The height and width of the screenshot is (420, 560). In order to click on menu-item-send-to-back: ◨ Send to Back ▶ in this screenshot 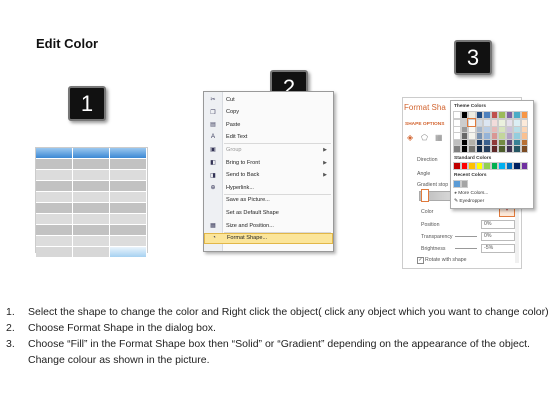, I will do `click(268, 175)`.